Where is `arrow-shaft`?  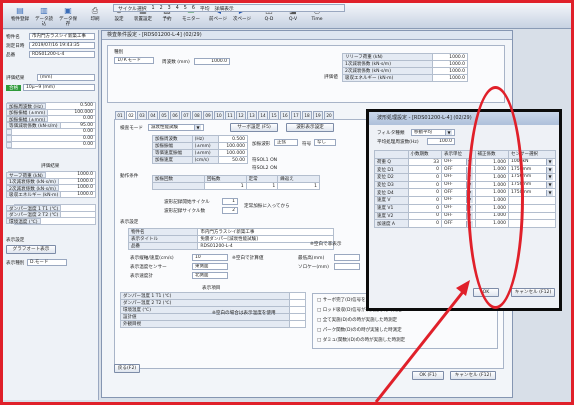 arrow-shaft is located at coordinates (421, 345).